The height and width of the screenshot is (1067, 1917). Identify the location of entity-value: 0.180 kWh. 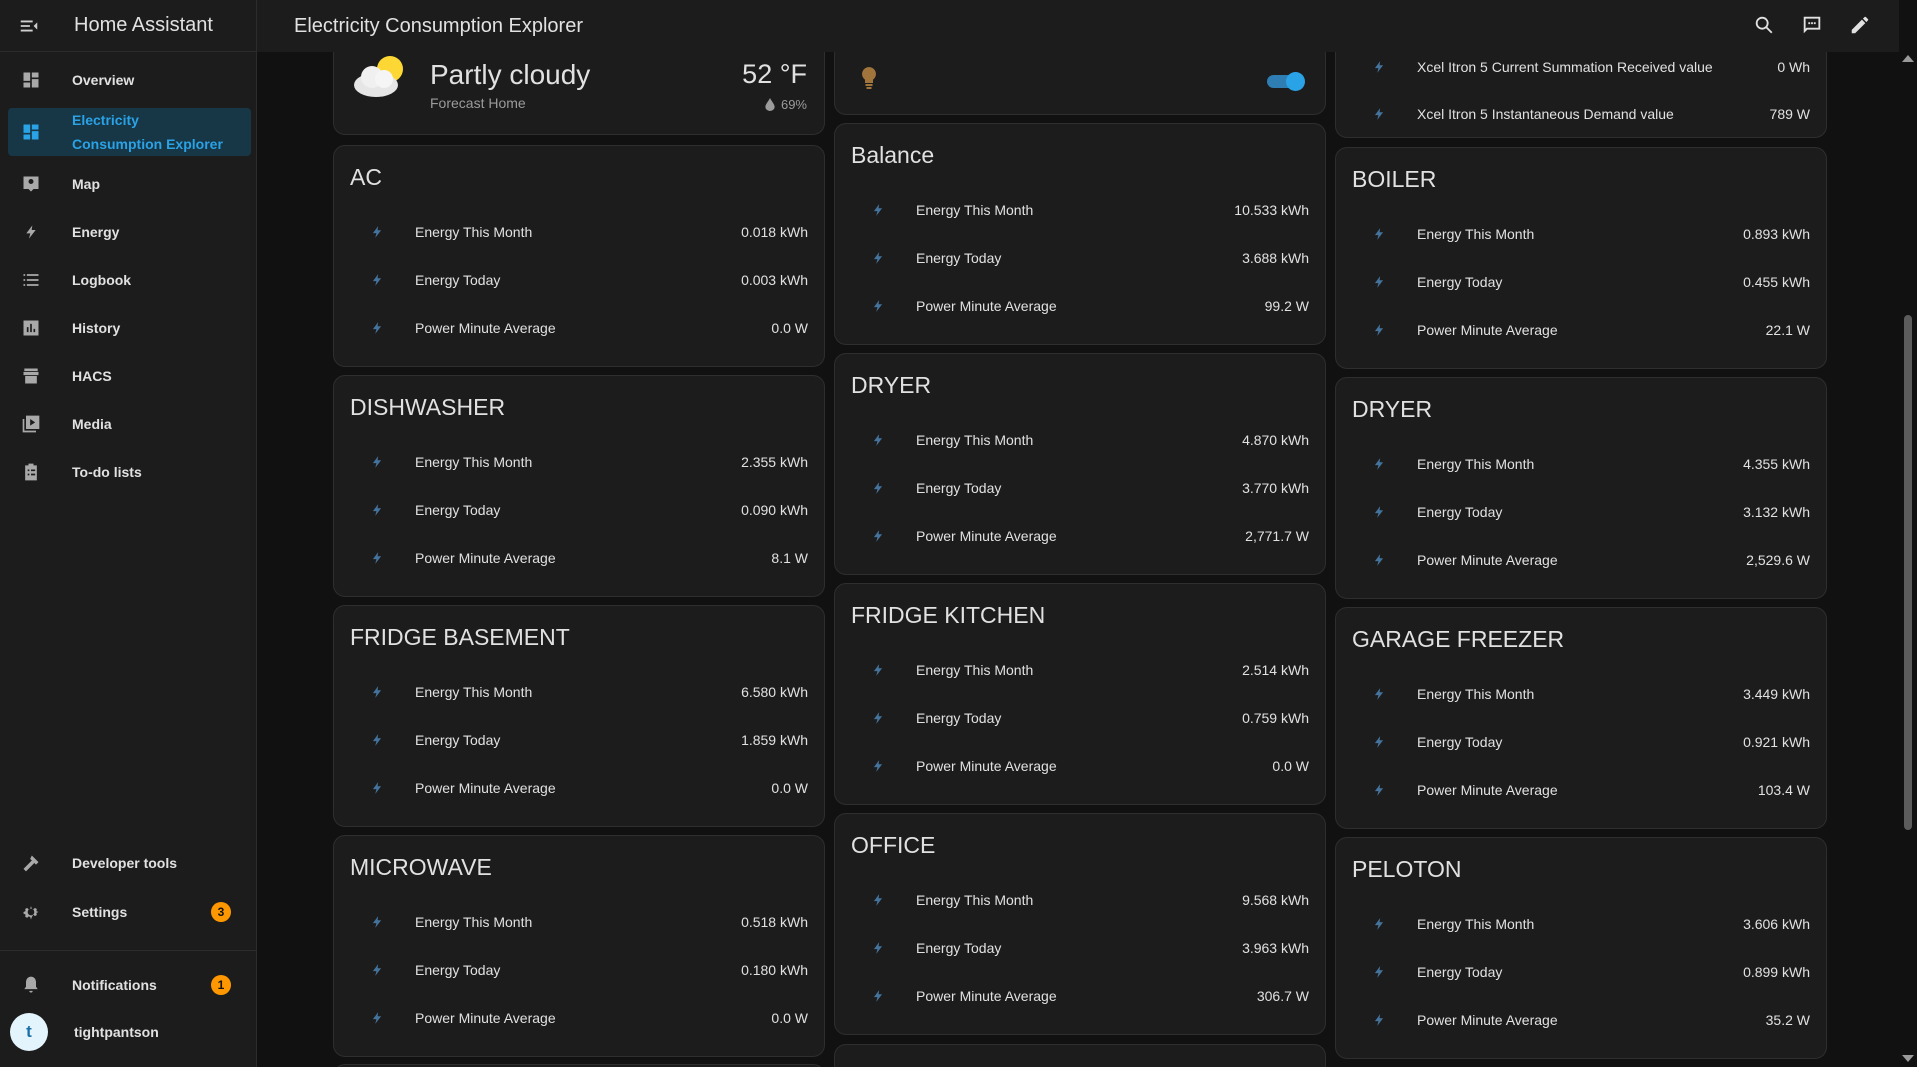
(774, 970).